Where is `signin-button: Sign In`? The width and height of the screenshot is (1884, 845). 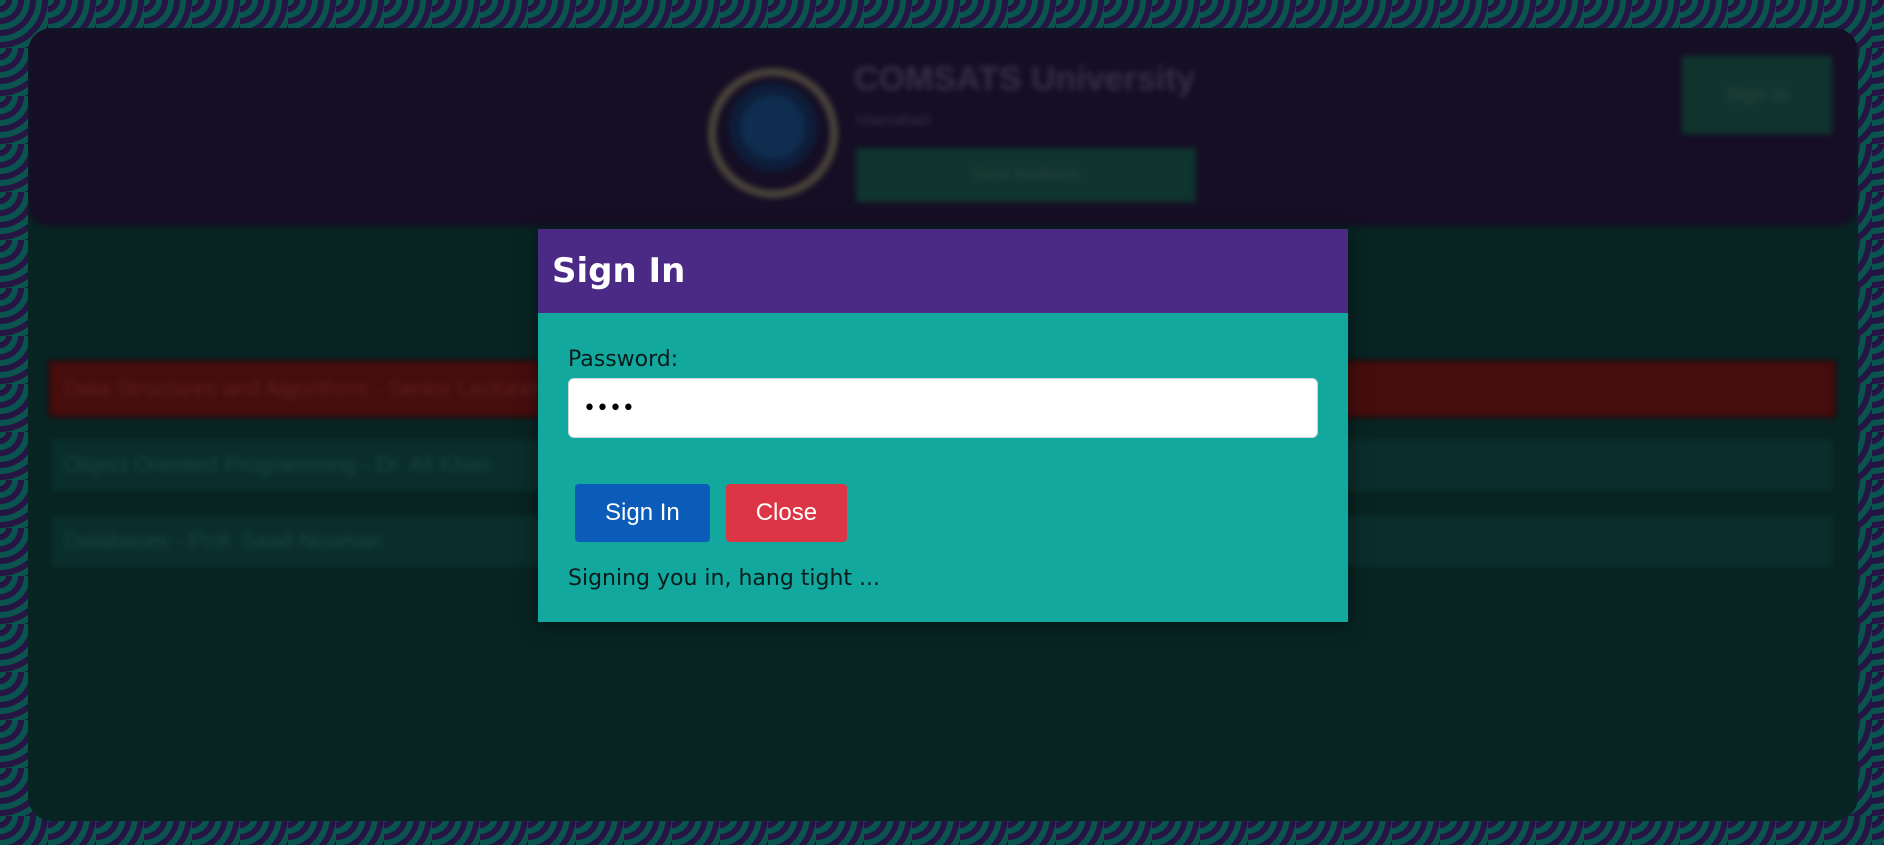
signin-button: Sign In is located at coordinates (642, 513).